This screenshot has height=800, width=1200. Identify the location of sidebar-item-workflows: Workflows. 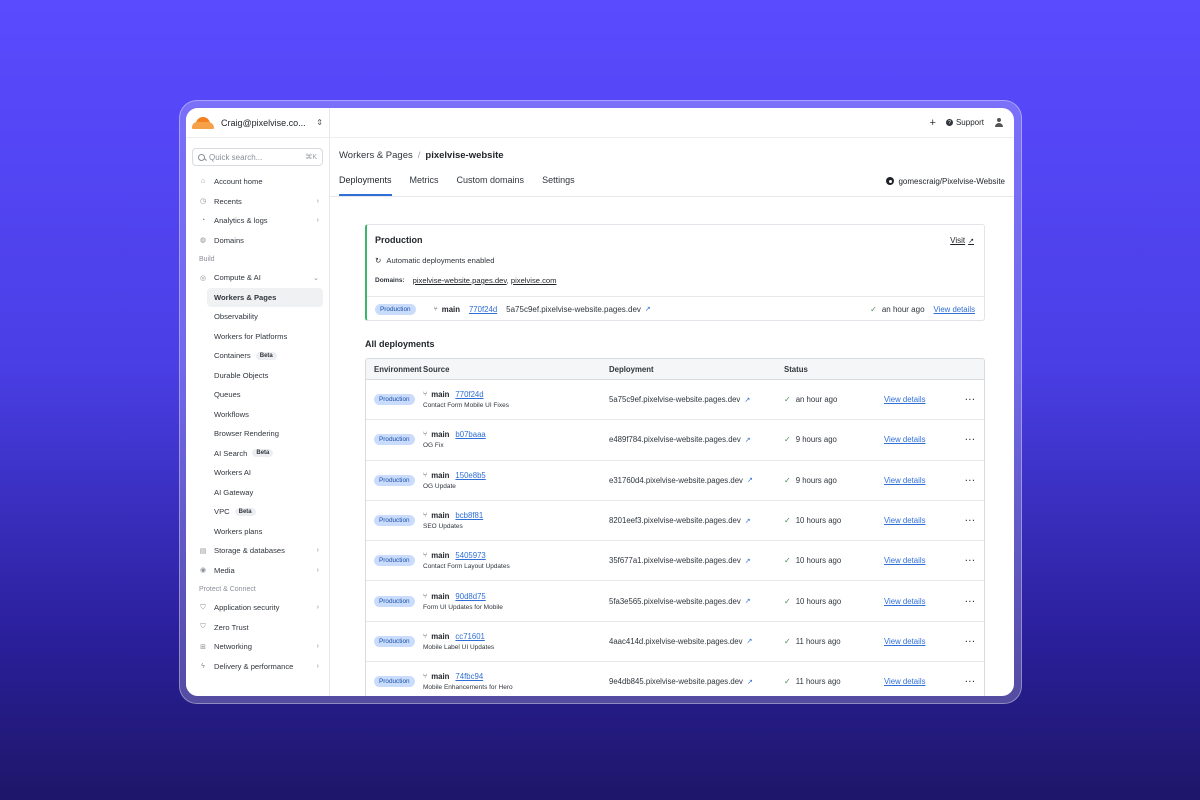
(265, 415).